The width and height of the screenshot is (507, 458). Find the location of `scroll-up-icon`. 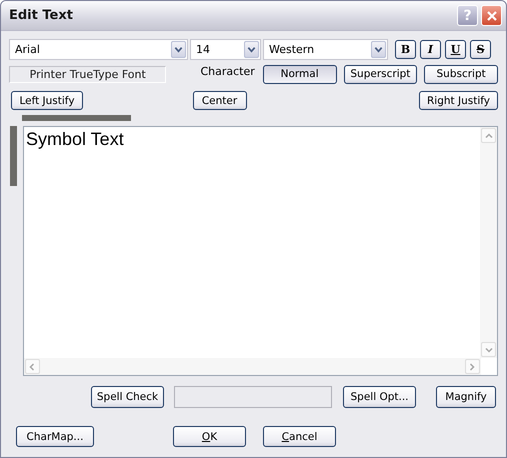

scroll-up-icon is located at coordinates (488, 135).